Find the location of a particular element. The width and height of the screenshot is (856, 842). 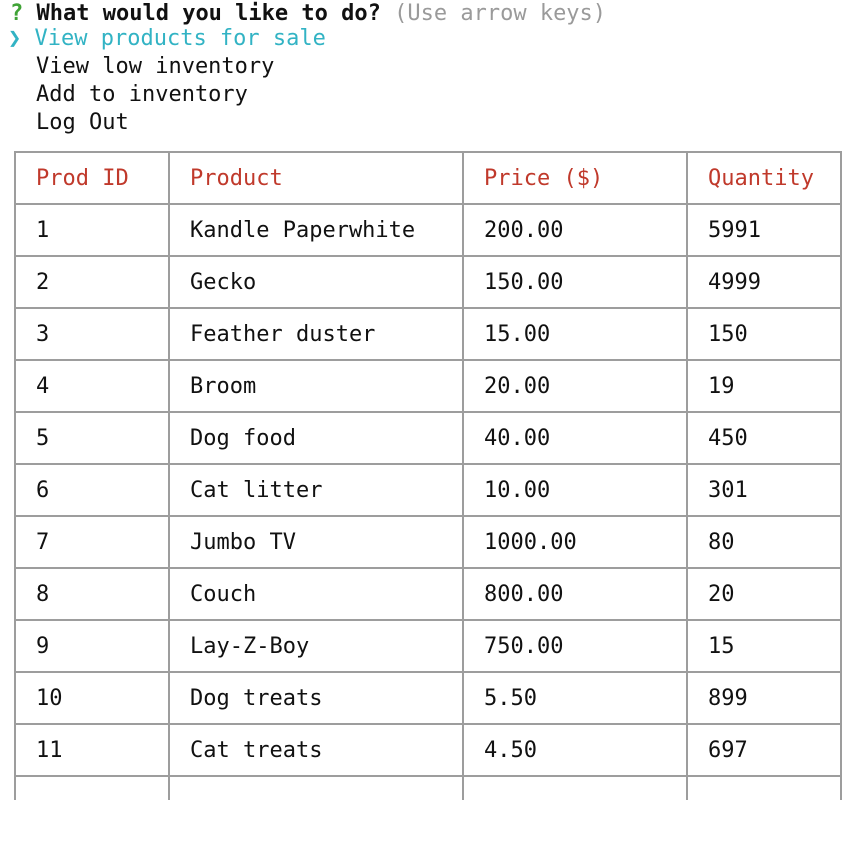

cell-quantity: 5991 is located at coordinates (764, 230).